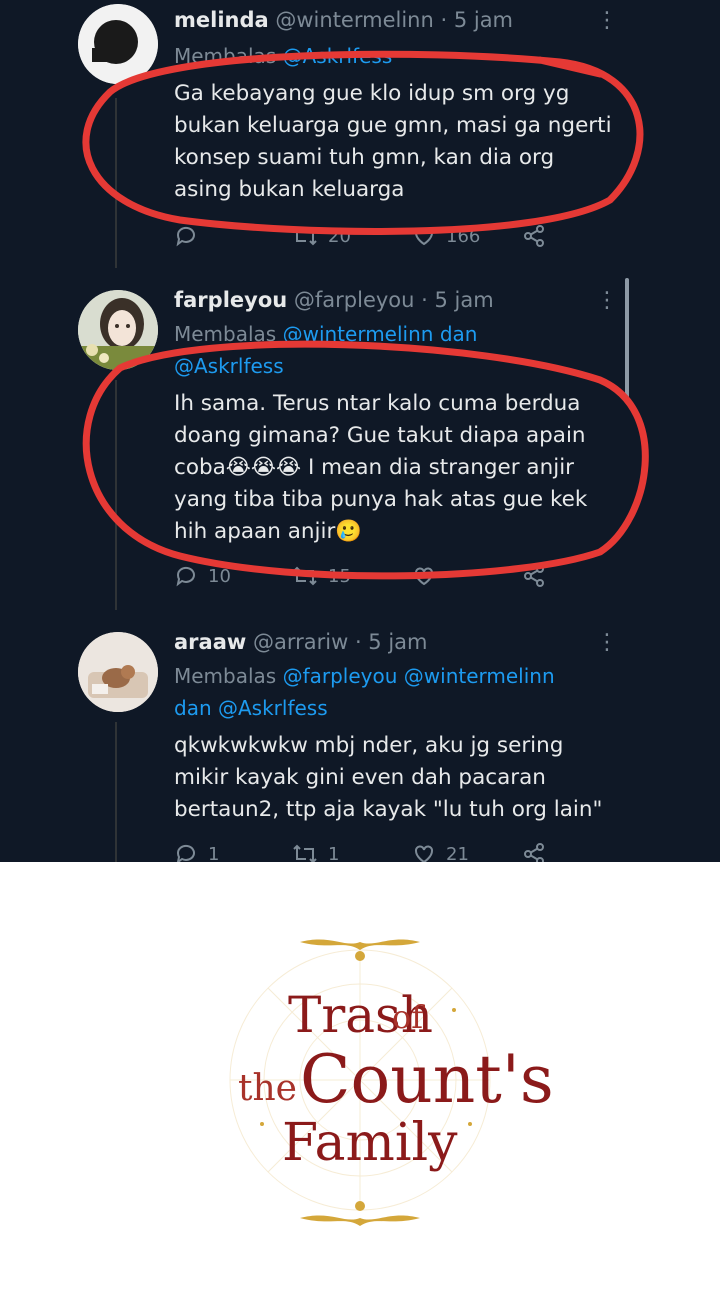 Image resolution: width=720 pixels, height=1293 pixels. What do you see at coordinates (393, 125) in the screenshot?
I see `text-line: bukan keluarga gue gmn, masi ga ngerti` at bounding box center [393, 125].